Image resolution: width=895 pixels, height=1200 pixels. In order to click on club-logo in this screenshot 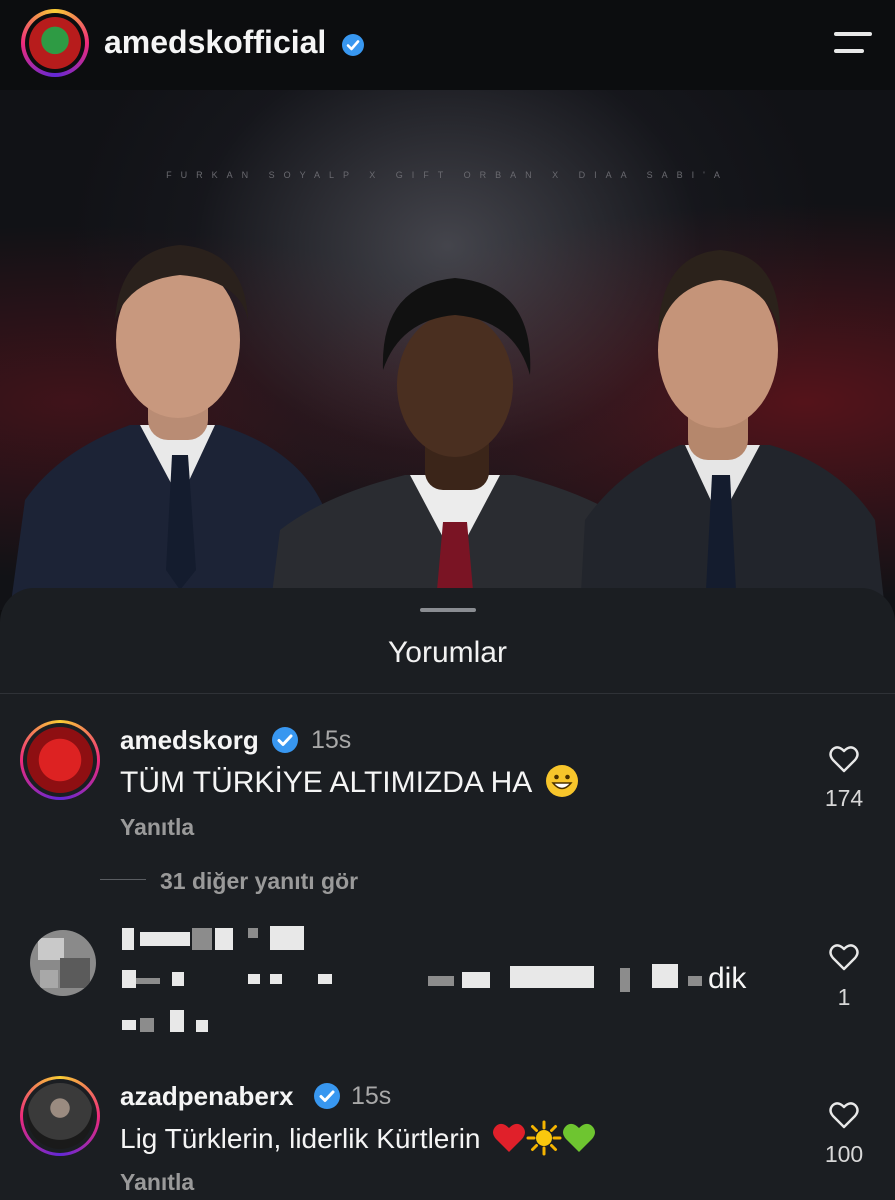, I will do `click(55, 43)`.